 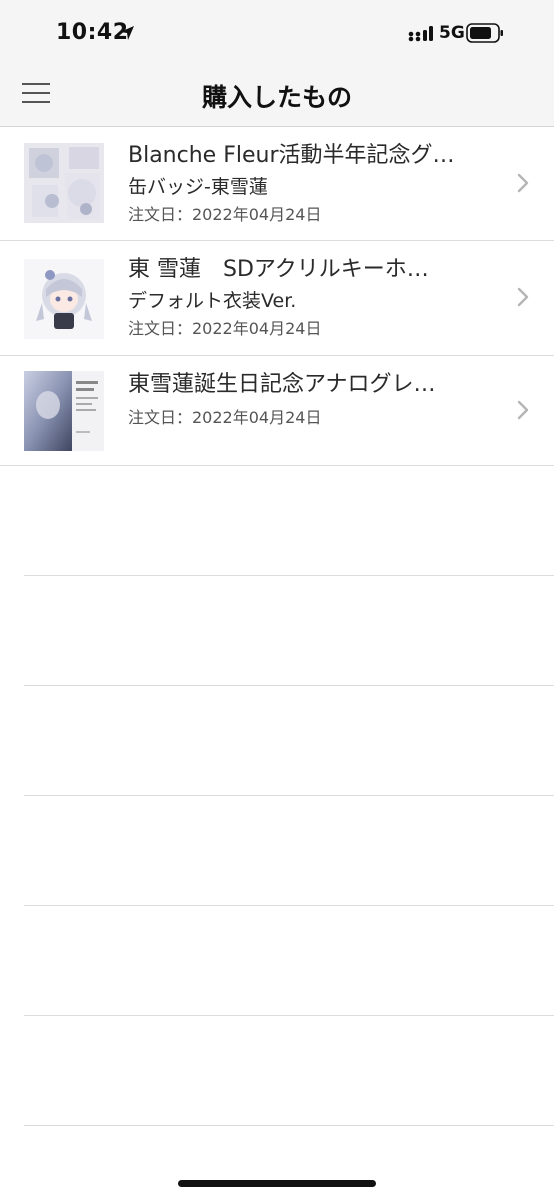 What do you see at coordinates (127, 33) in the screenshot?
I see `location-arrow-icon` at bounding box center [127, 33].